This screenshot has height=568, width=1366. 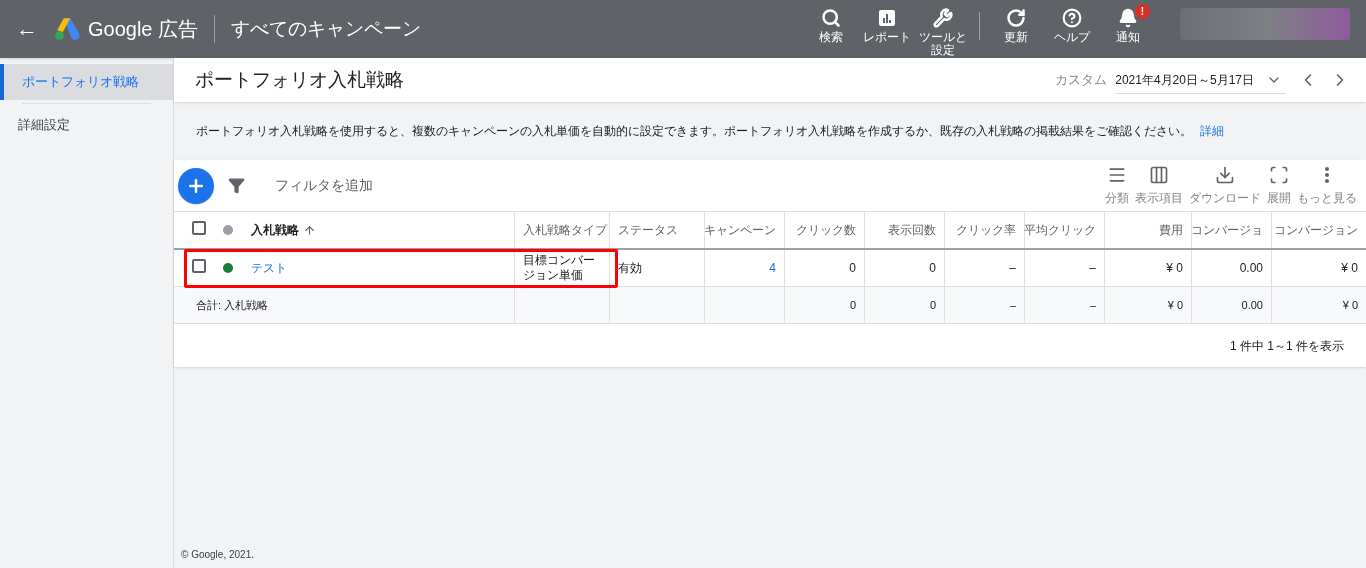 What do you see at coordinates (1252, 305) in the screenshot?
I see `total-cell-text: 0.00` at bounding box center [1252, 305].